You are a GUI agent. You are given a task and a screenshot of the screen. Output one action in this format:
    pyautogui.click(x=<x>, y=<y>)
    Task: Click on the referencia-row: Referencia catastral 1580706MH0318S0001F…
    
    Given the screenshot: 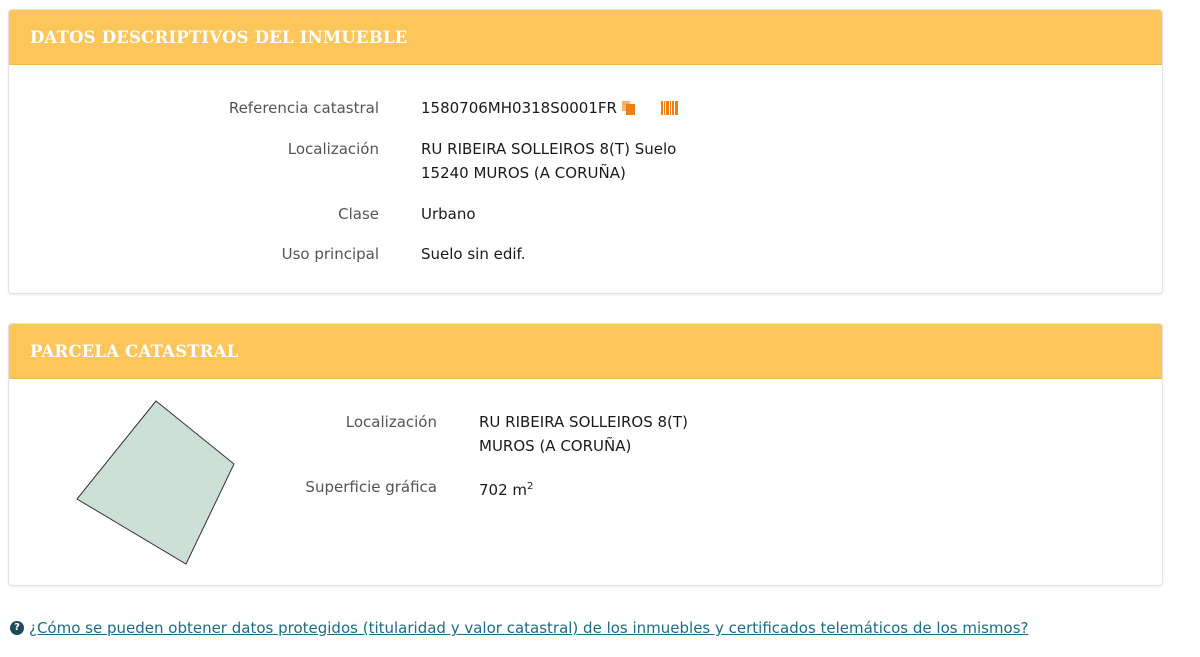 What is the action you would take?
    pyautogui.click(x=343, y=108)
    